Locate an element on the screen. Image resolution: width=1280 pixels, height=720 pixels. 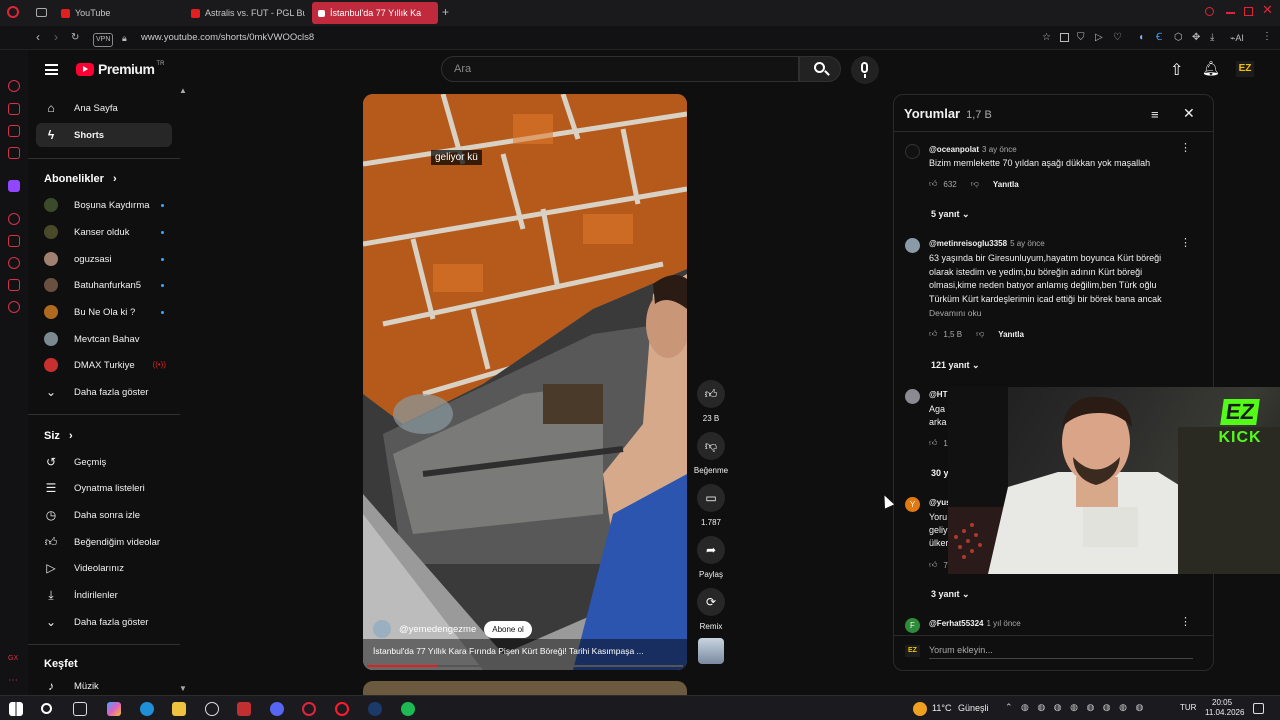
minimize-icon is located at coordinates (1230, 13).